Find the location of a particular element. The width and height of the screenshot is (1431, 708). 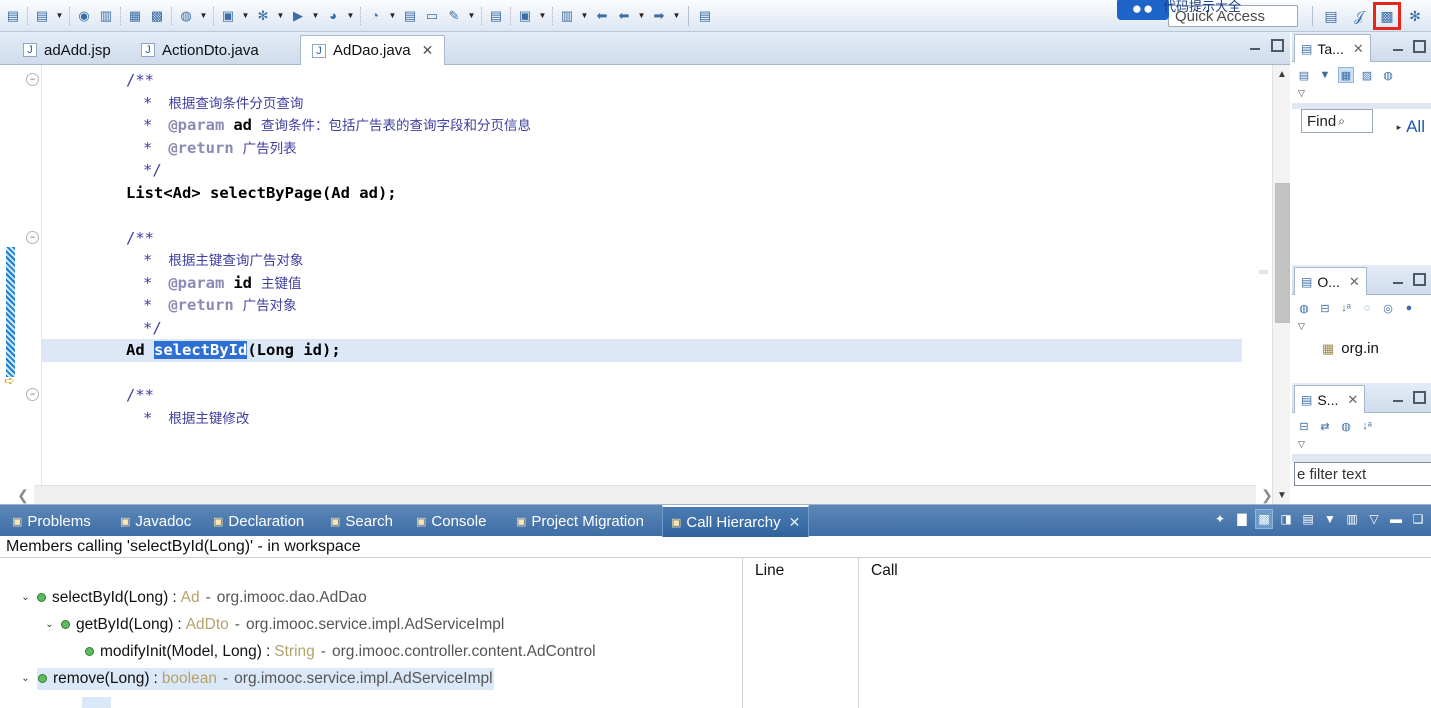

column-header-line: Line is located at coordinates (800, 571).